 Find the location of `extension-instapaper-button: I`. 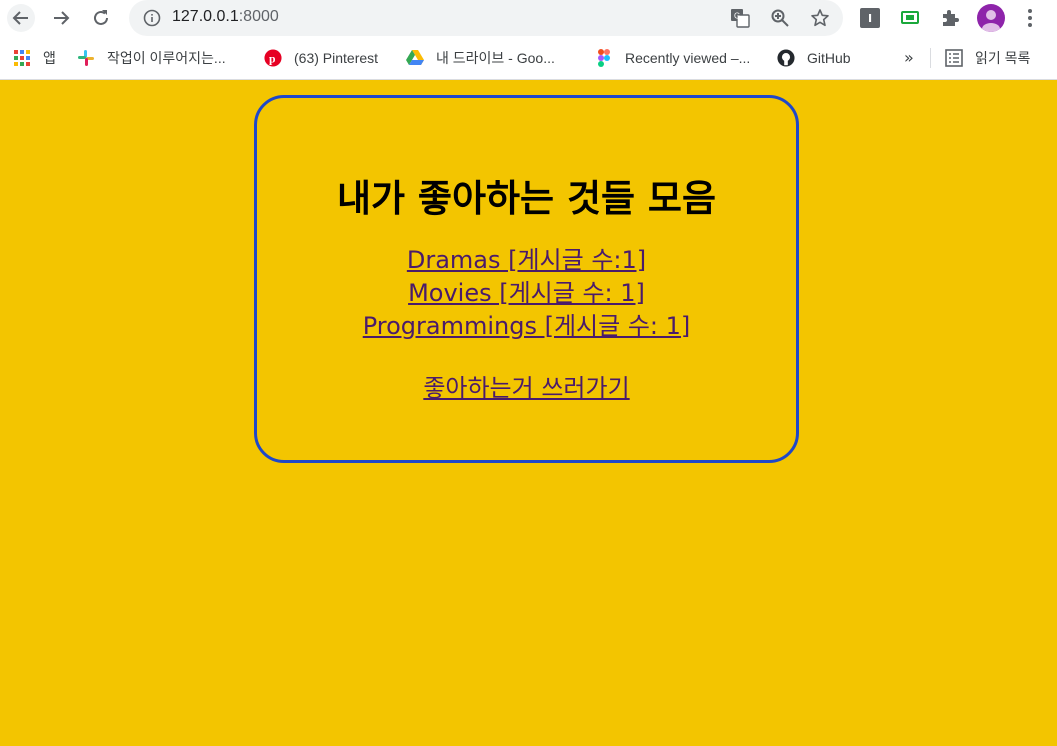

extension-instapaper-button: I is located at coordinates (870, 18).